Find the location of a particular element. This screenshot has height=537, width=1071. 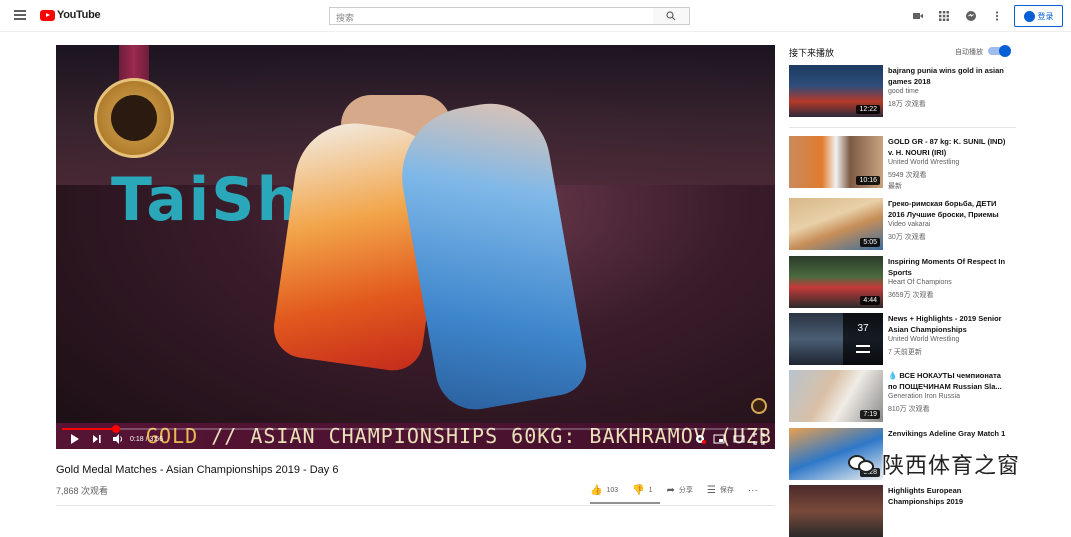

video-thumbnail: 12:22 is located at coordinates (836, 91).